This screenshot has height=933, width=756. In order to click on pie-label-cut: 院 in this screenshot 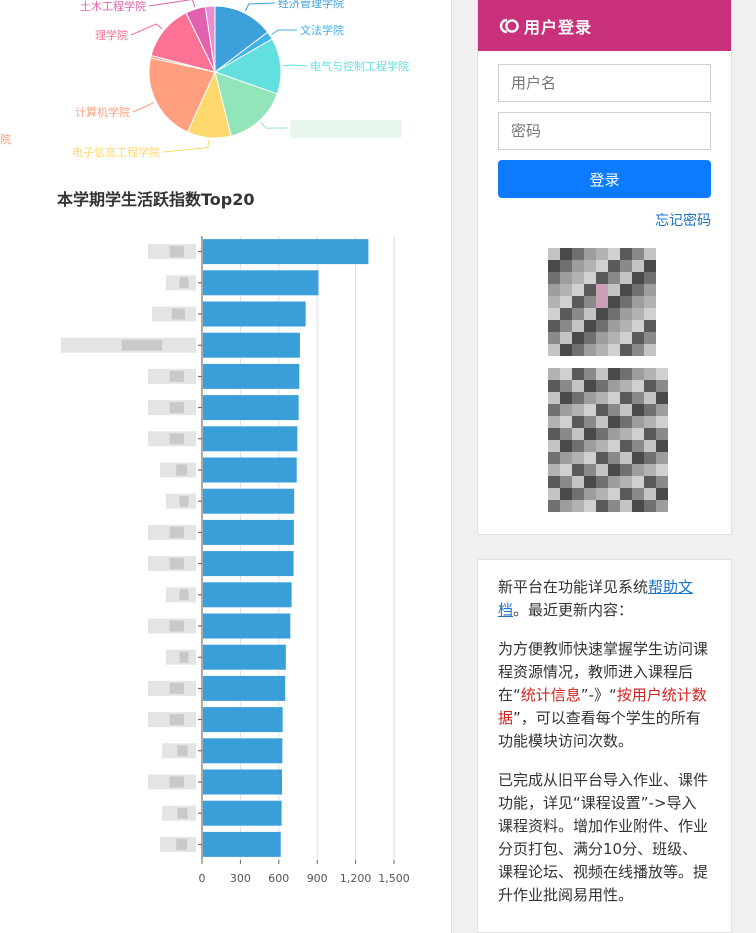, I will do `click(5, 139)`.